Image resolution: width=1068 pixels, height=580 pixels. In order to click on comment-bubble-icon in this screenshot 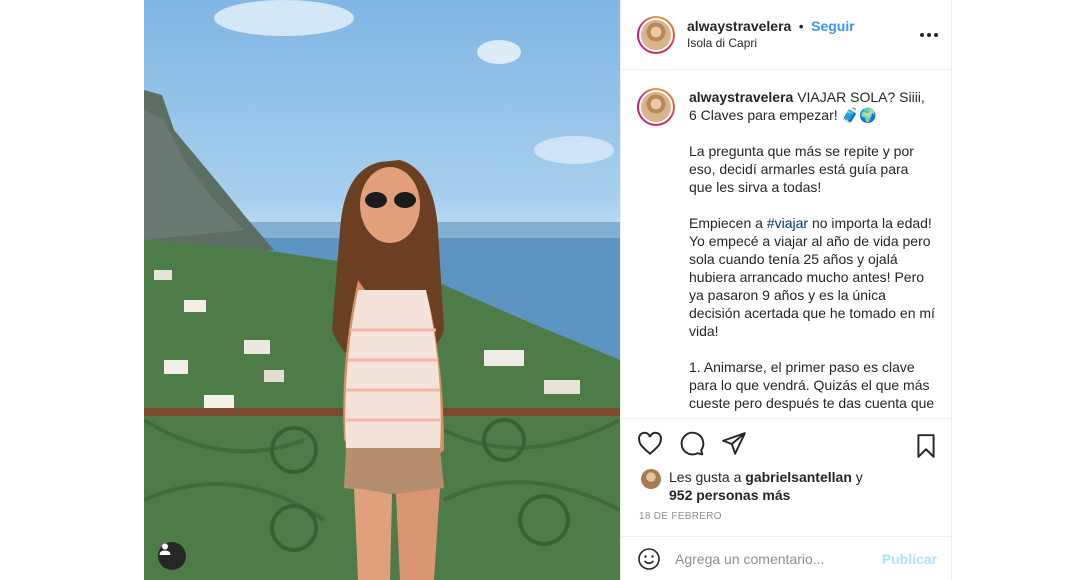, I will do `click(692, 444)`.